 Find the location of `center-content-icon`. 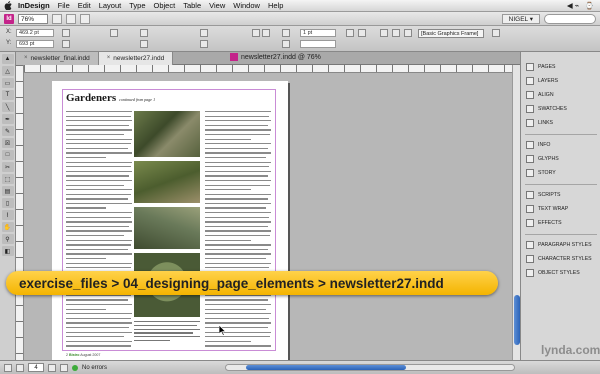

center-content-icon is located at coordinates (408, 33).